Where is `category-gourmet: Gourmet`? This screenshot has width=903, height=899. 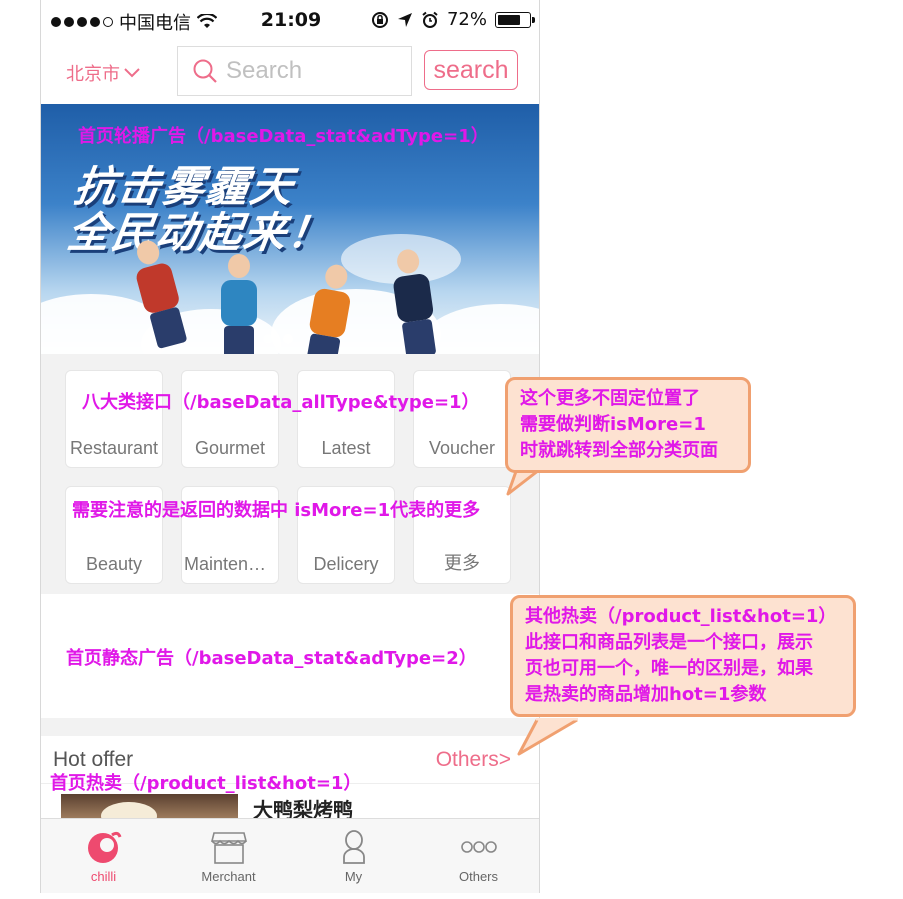 category-gourmet: Gourmet is located at coordinates (230, 419).